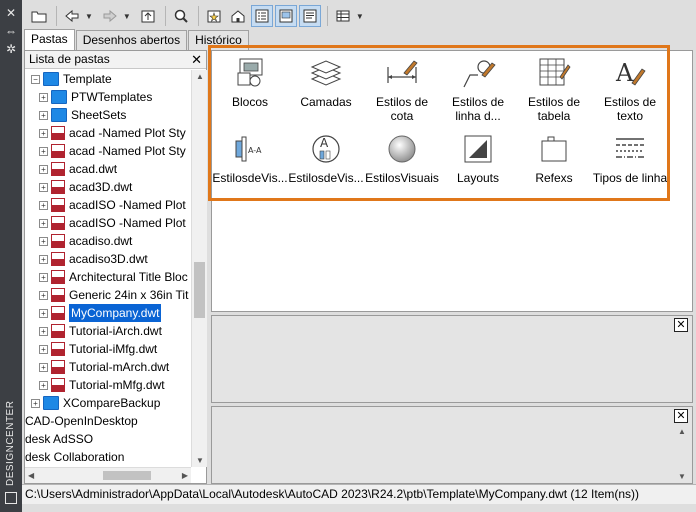 The image size is (696, 512). Describe the element at coordinates (479, 74) in the screenshot. I see `multileader-styles-icon` at that location.